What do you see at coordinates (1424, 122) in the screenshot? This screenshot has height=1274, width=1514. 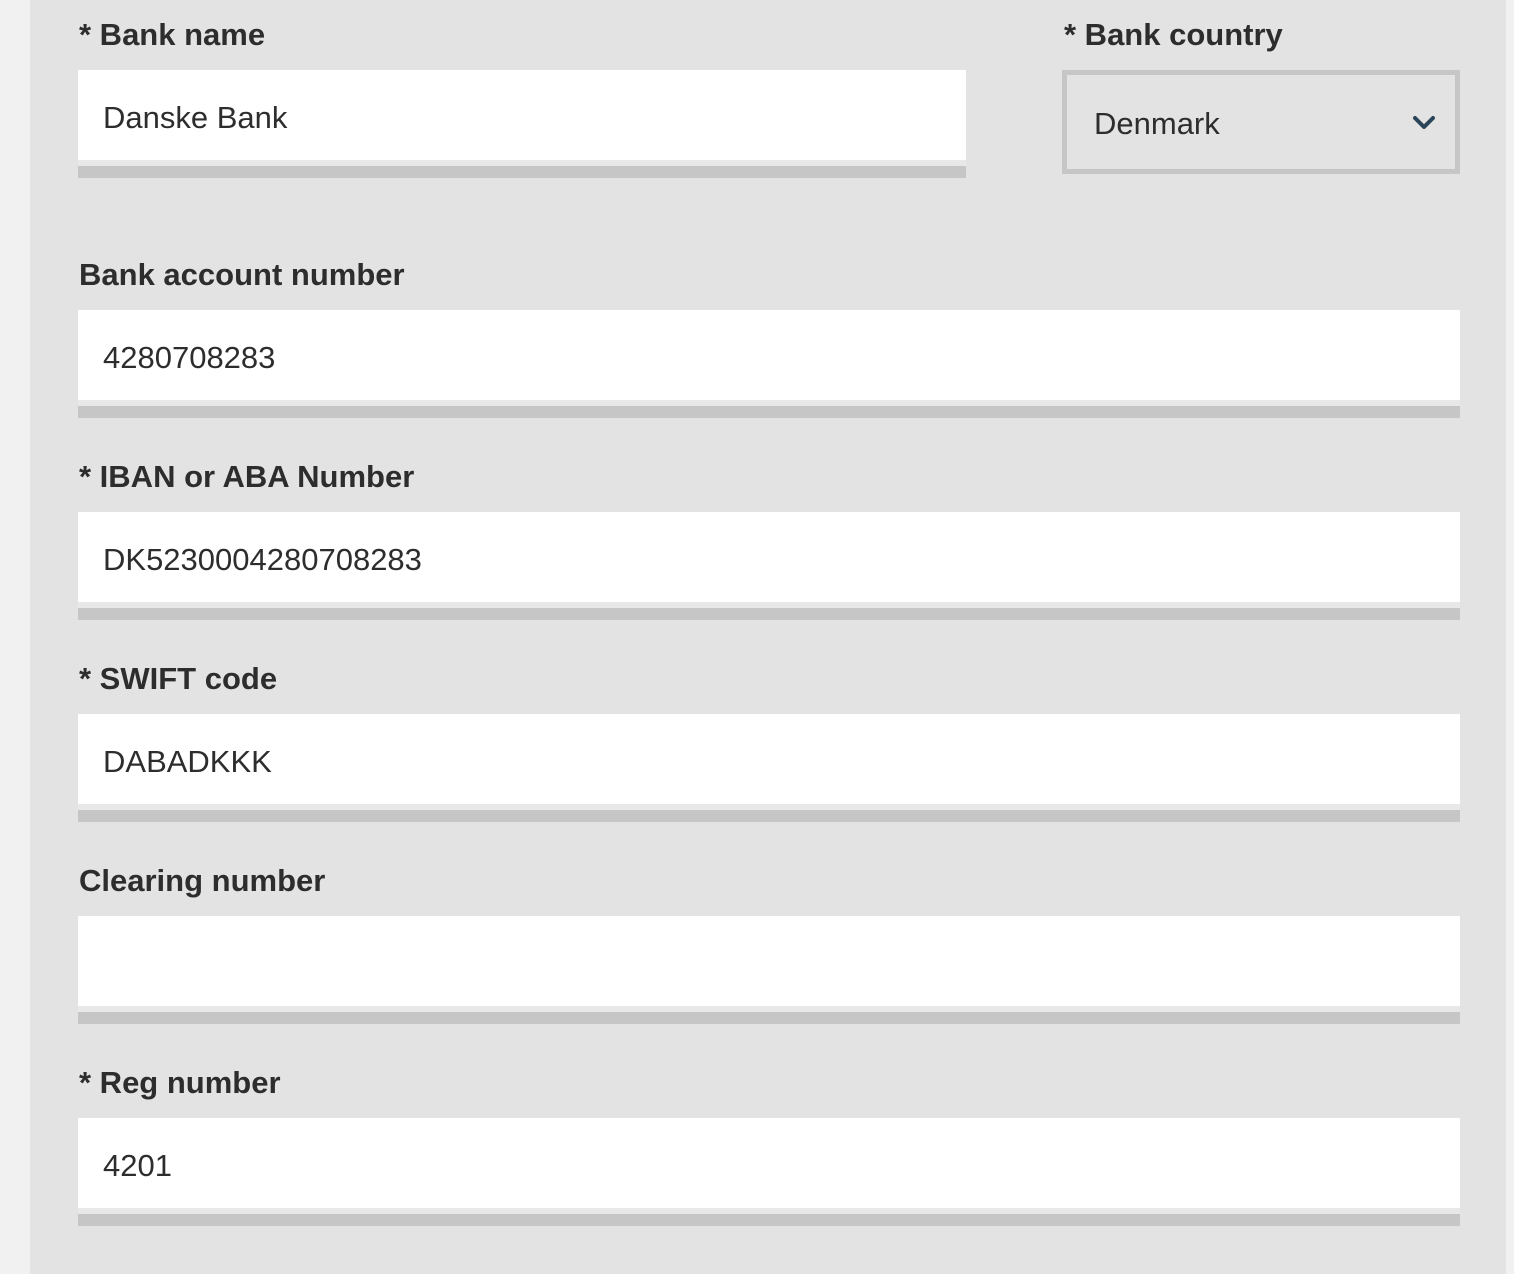 I see `chevron-down-icon` at bounding box center [1424, 122].